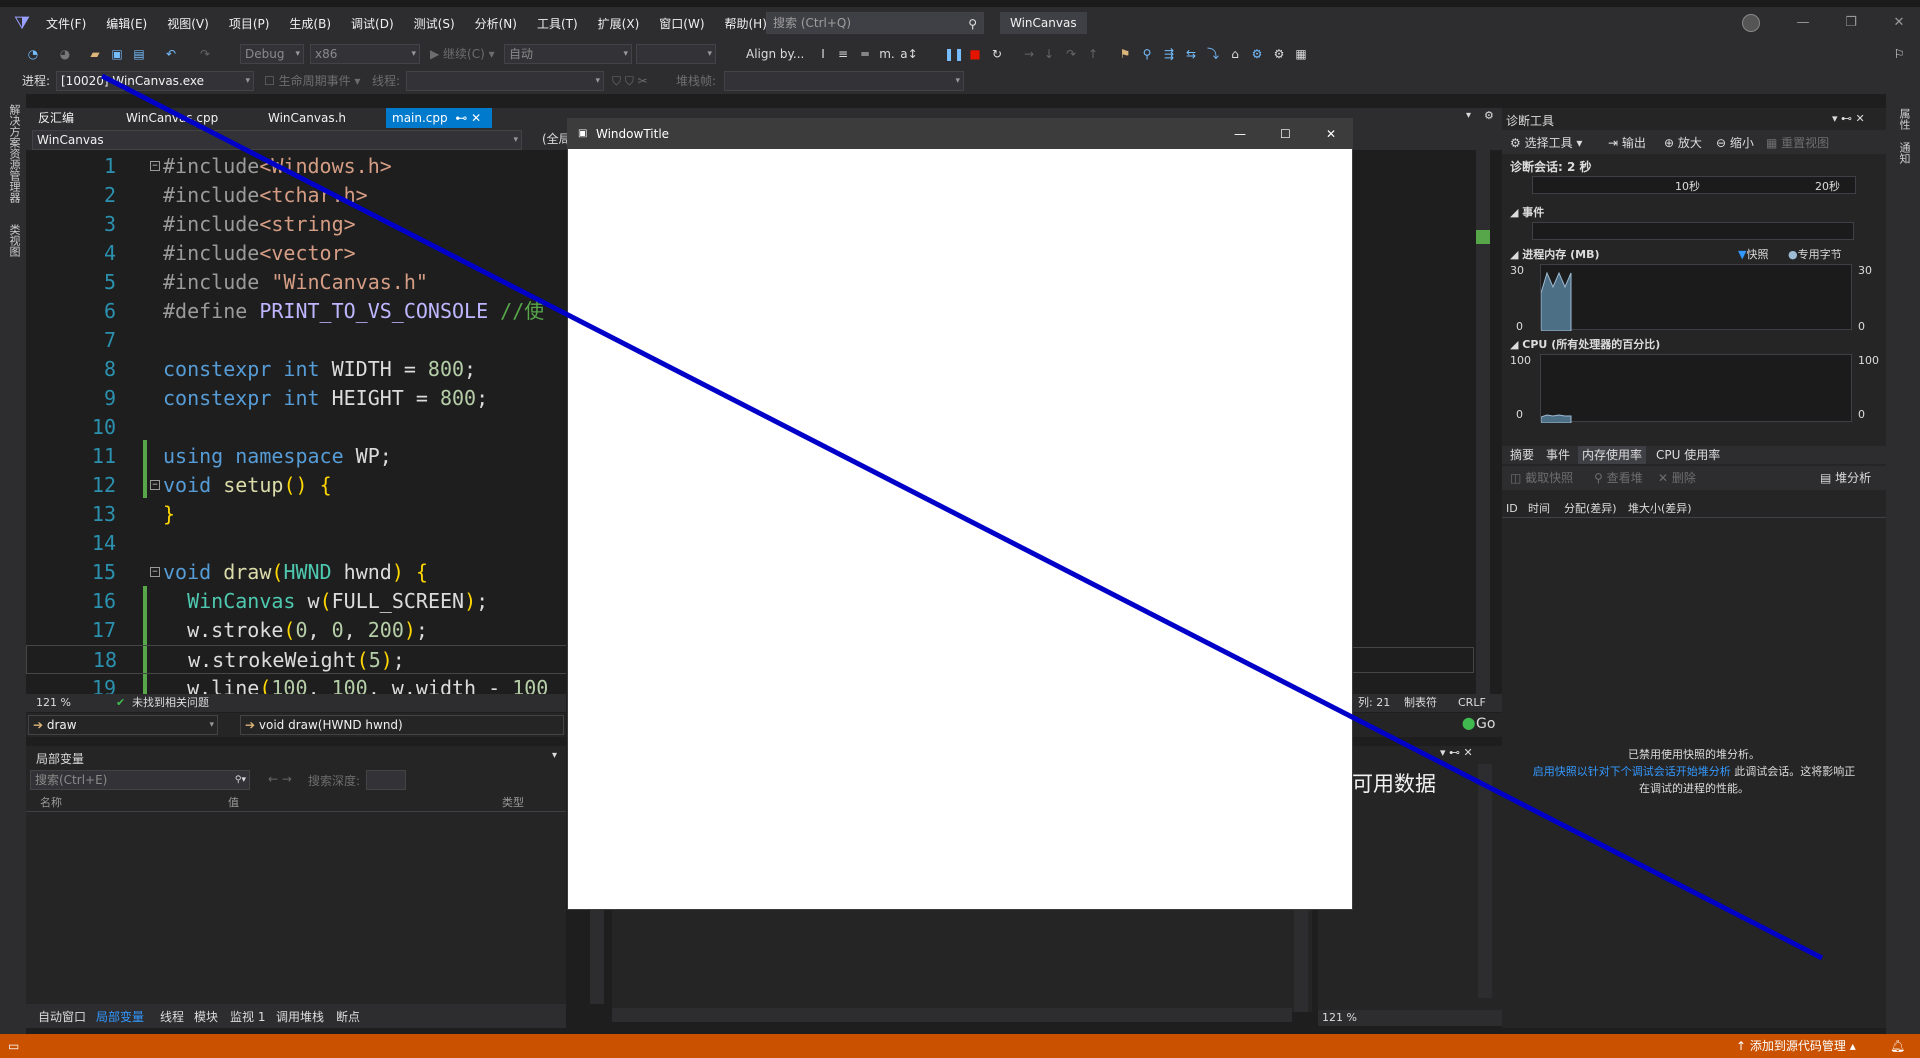 This screenshot has width=1920, height=1058. Describe the element at coordinates (1093, 54) in the screenshot. I see `step-out-icon: ↑` at that location.